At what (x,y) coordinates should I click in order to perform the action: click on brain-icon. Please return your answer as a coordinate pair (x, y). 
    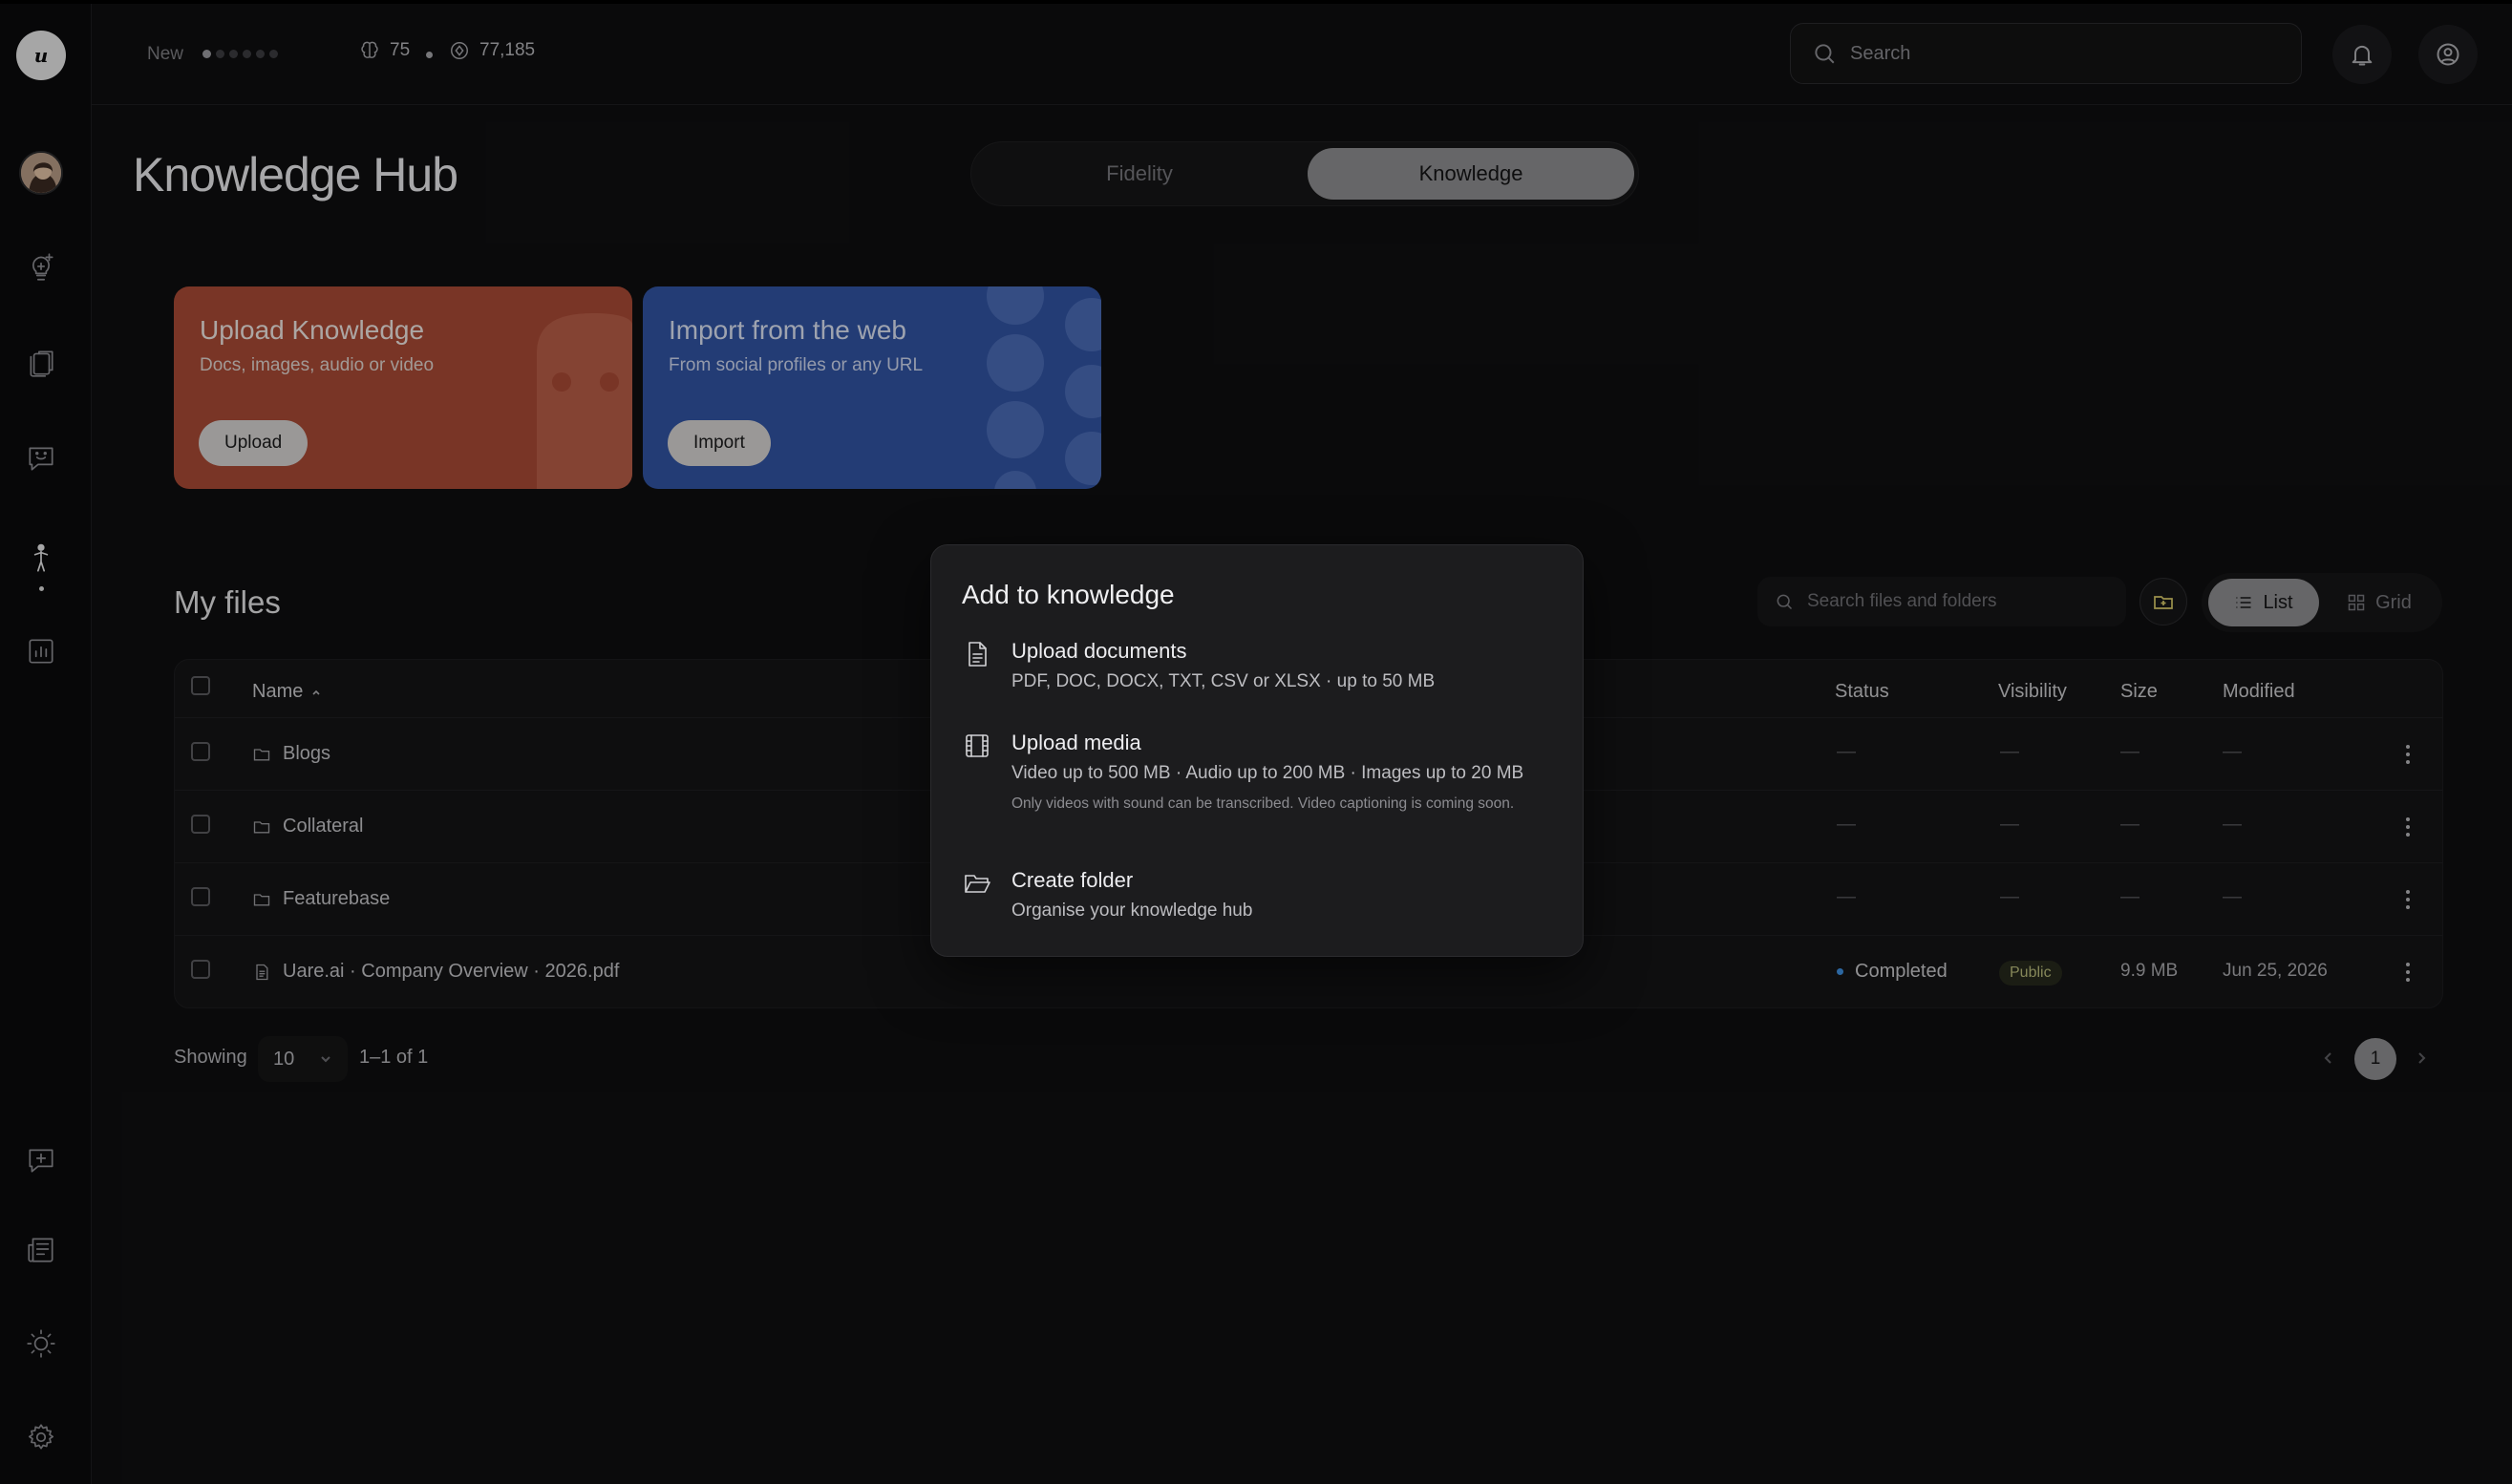
    Looking at the image, I should click on (369, 50).